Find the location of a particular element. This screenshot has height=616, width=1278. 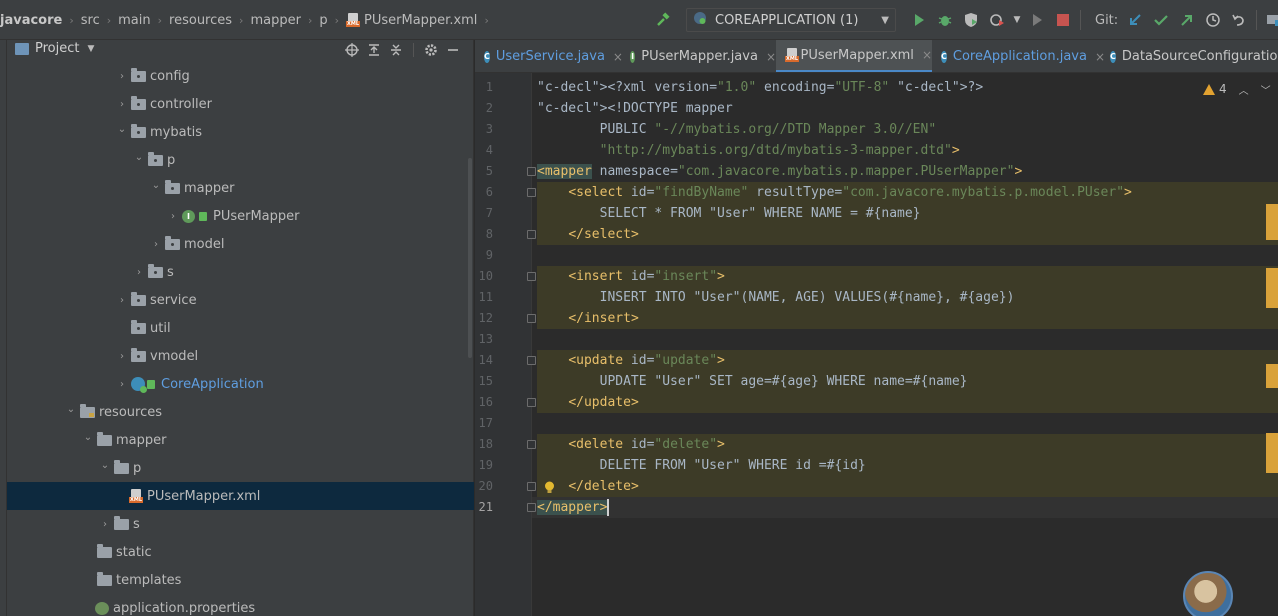

tab-userservice-java: C UserService.java × is located at coordinates (549, 56).